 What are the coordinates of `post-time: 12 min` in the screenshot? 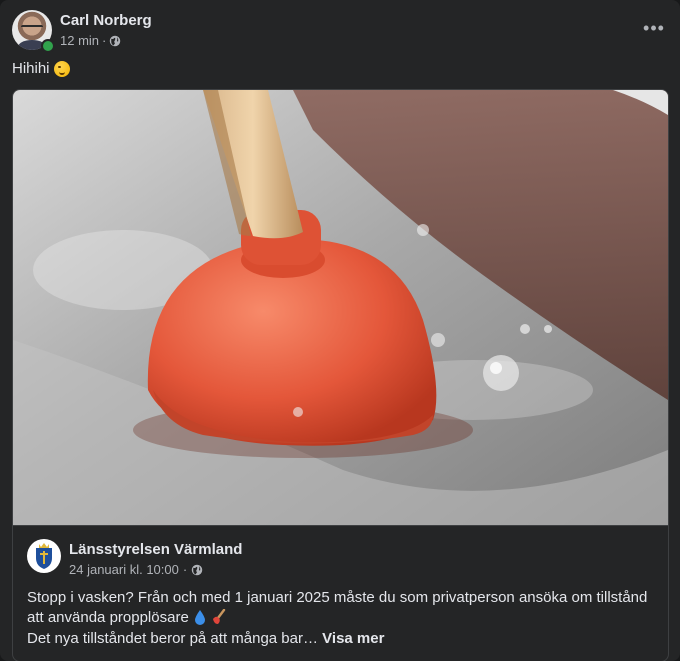 It's located at (79, 40).